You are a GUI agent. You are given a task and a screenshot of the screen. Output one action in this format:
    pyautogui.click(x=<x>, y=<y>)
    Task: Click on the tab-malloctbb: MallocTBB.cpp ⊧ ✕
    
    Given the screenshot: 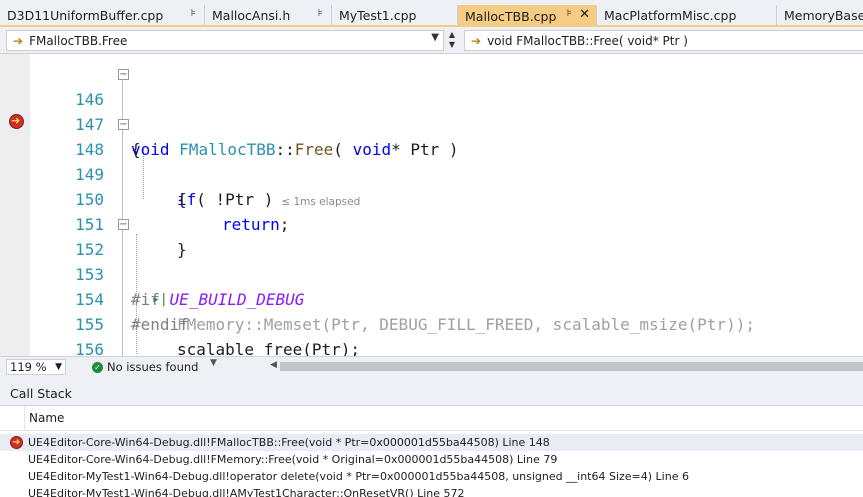 What is the action you would take?
    pyautogui.click(x=527, y=16)
    